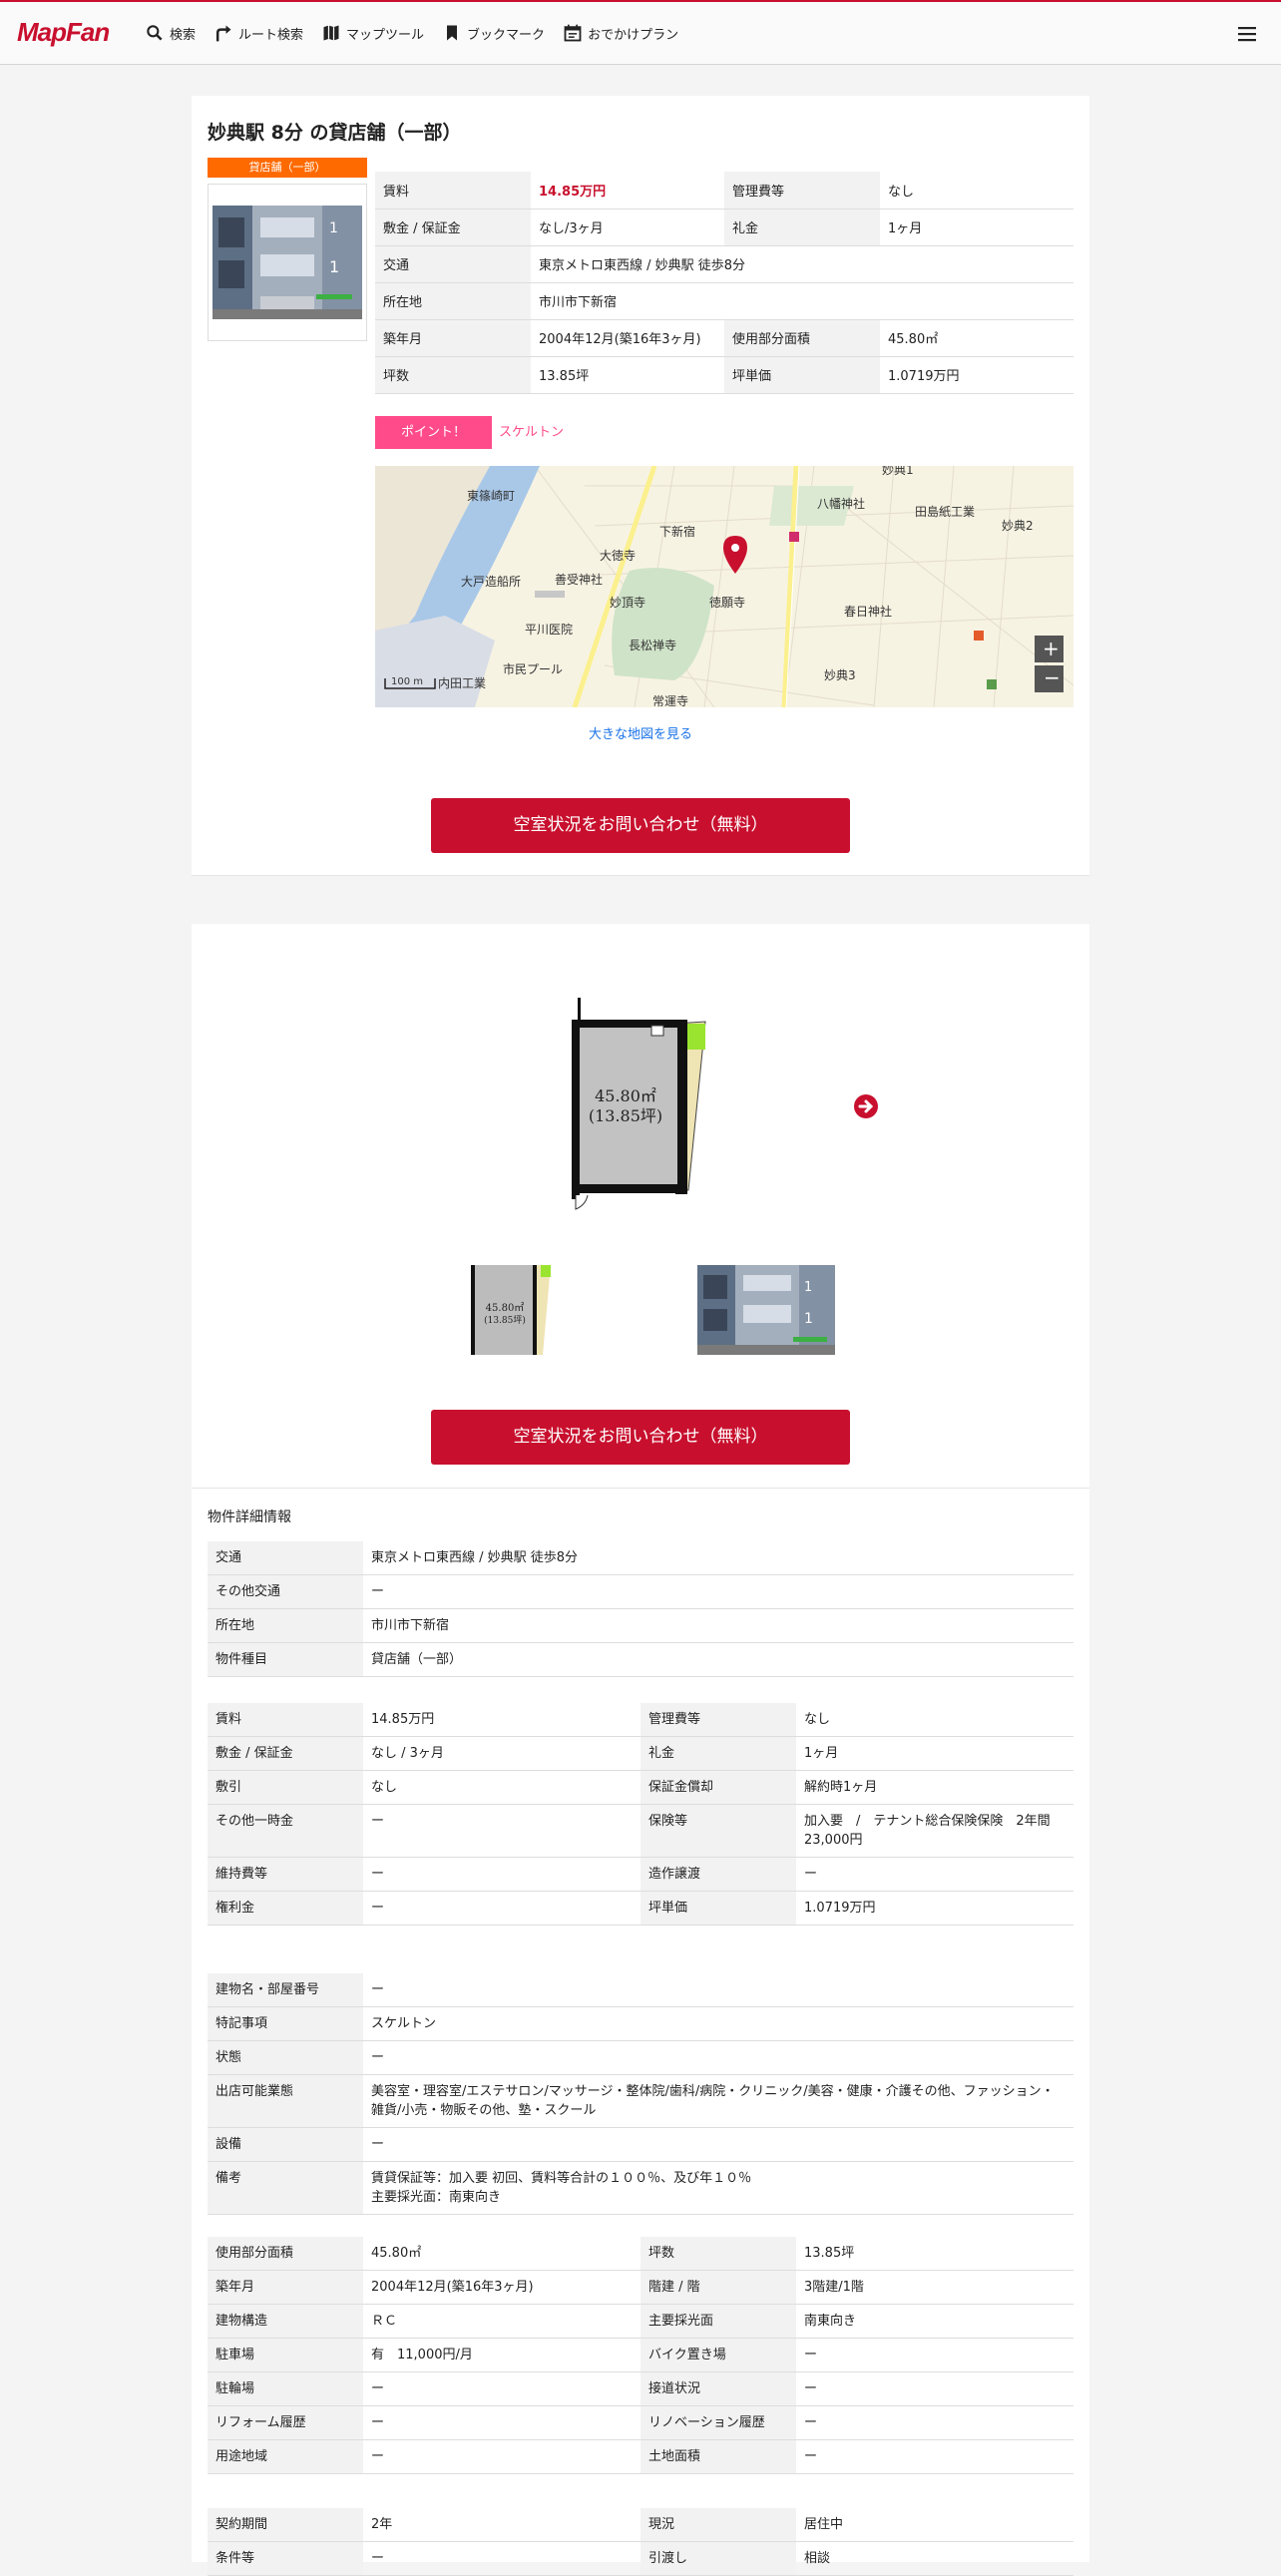 The width and height of the screenshot is (1281, 2576). I want to click on svg-text: 徳願寺, so click(727, 602).